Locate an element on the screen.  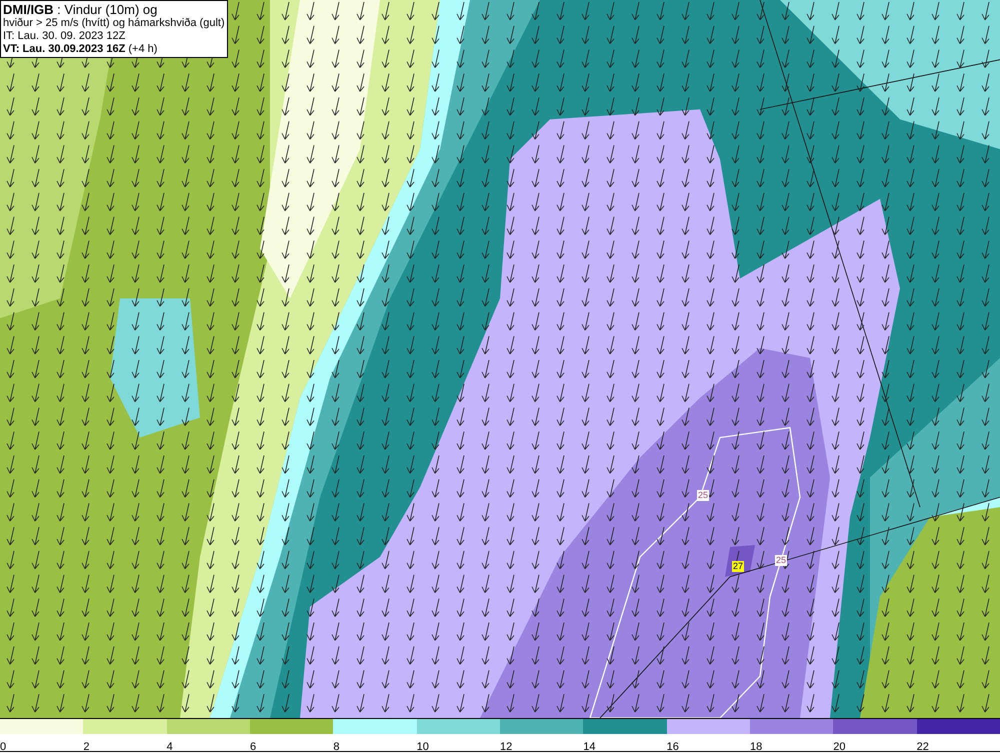
header-text: DMI/IGB : Vindur (10m) og is located at coordinates (80, 9).